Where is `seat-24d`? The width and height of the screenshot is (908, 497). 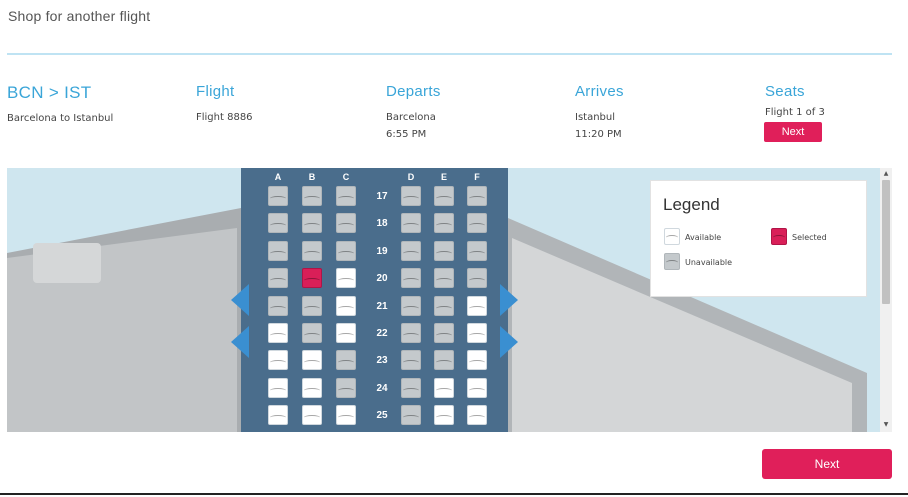 seat-24d is located at coordinates (411, 387).